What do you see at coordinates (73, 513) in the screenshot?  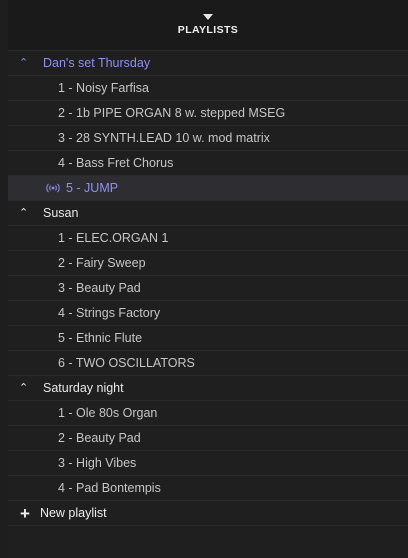 I see `new-playlist-label: New playlist` at bounding box center [73, 513].